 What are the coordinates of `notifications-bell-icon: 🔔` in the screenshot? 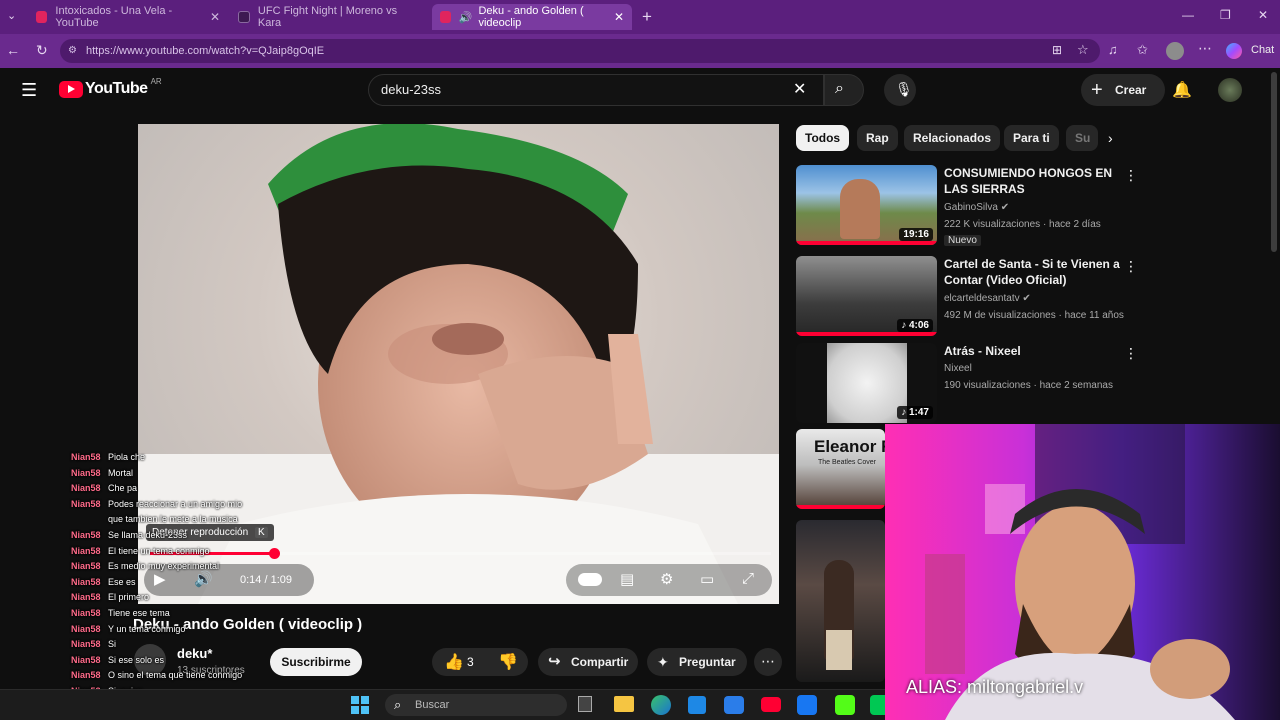 It's located at (1182, 90).